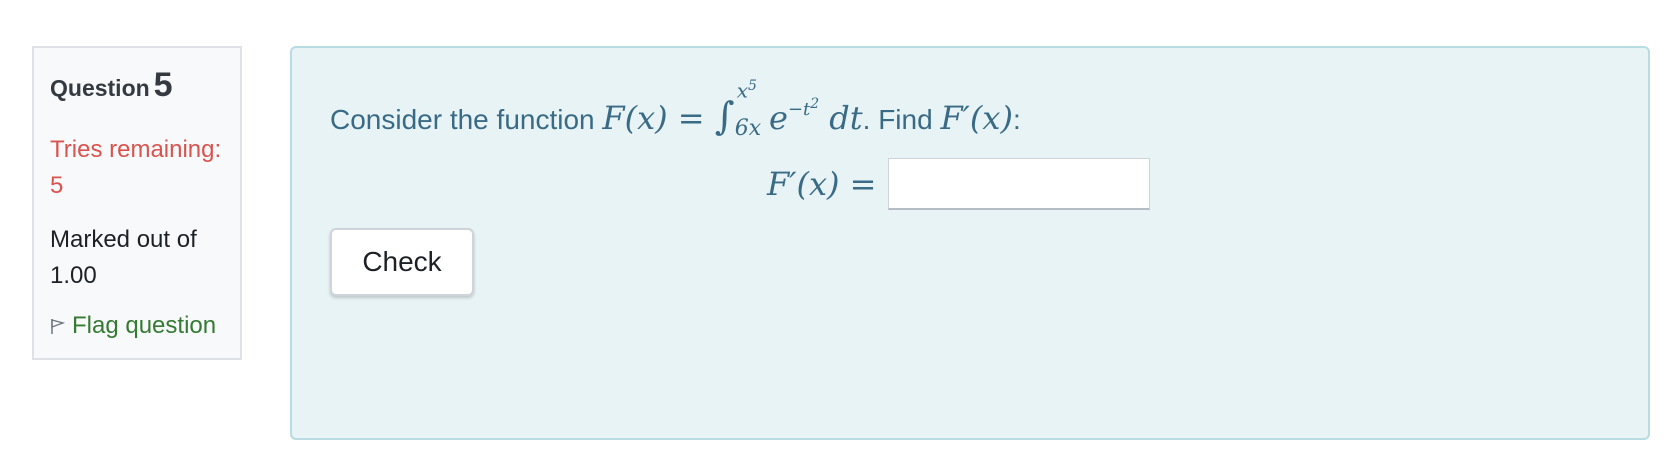  I want to click on flag-question-link: Flag question, so click(133, 326).